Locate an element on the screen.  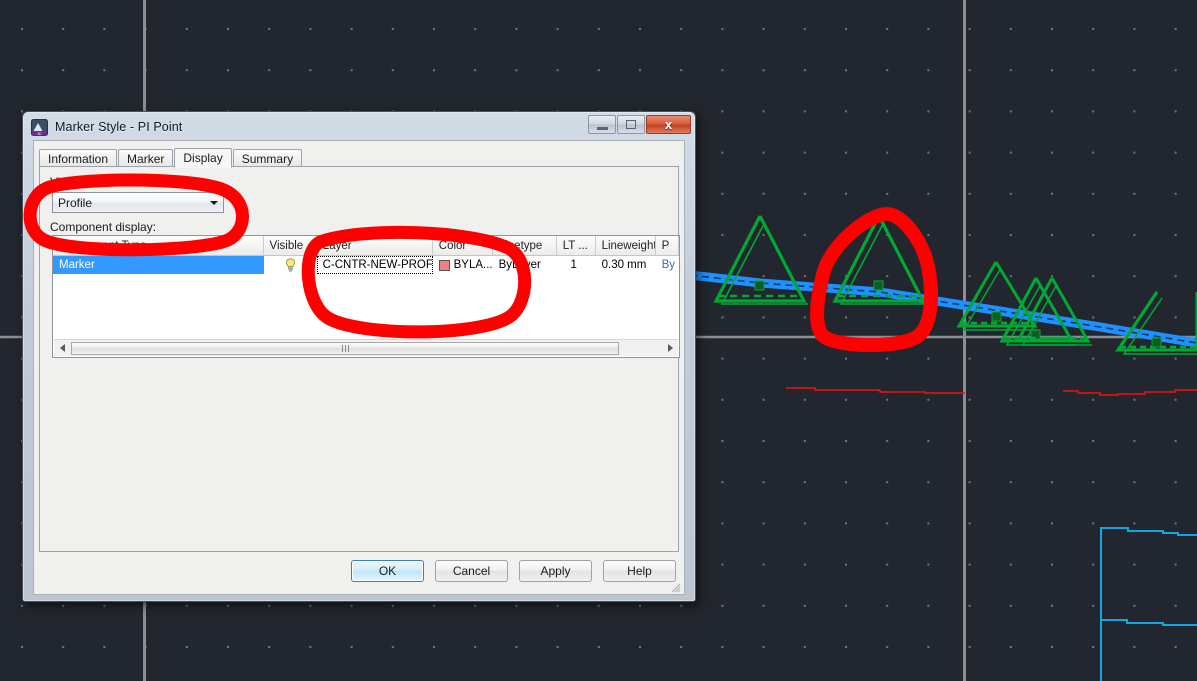
tabstrip: Information Marker Display Summary is located at coordinates (359, 157).